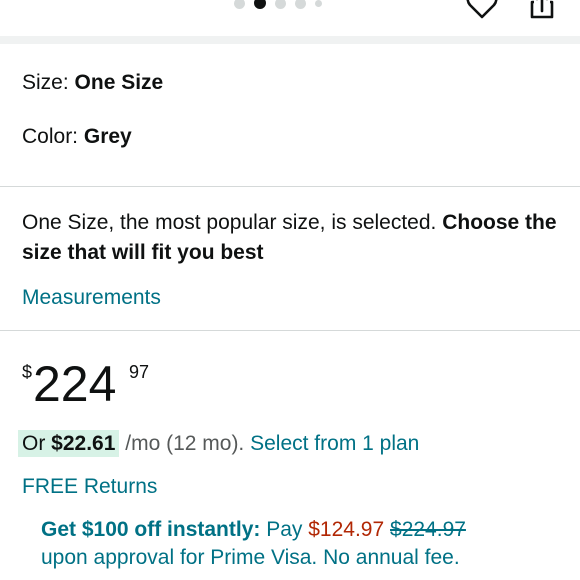 The width and height of the screenshot is (580, 580). I want to click on monthly-amount: $22.61, so click(83, 443).